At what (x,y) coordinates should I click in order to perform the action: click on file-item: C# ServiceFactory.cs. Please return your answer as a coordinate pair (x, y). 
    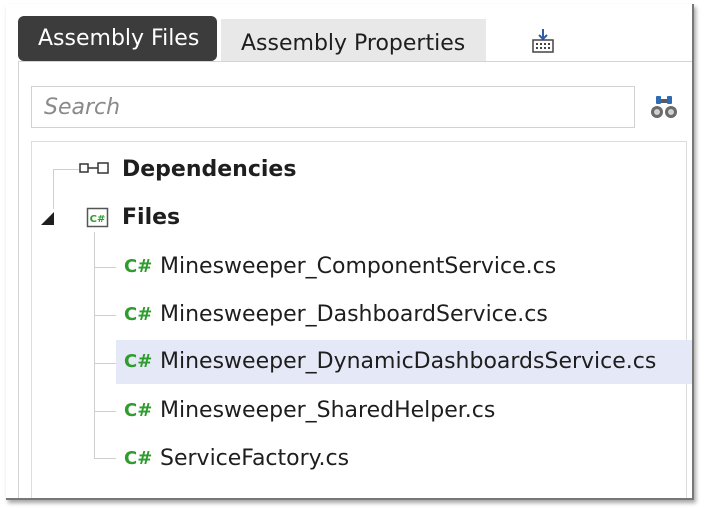
    Looking at the image, I should click on (237, 459).